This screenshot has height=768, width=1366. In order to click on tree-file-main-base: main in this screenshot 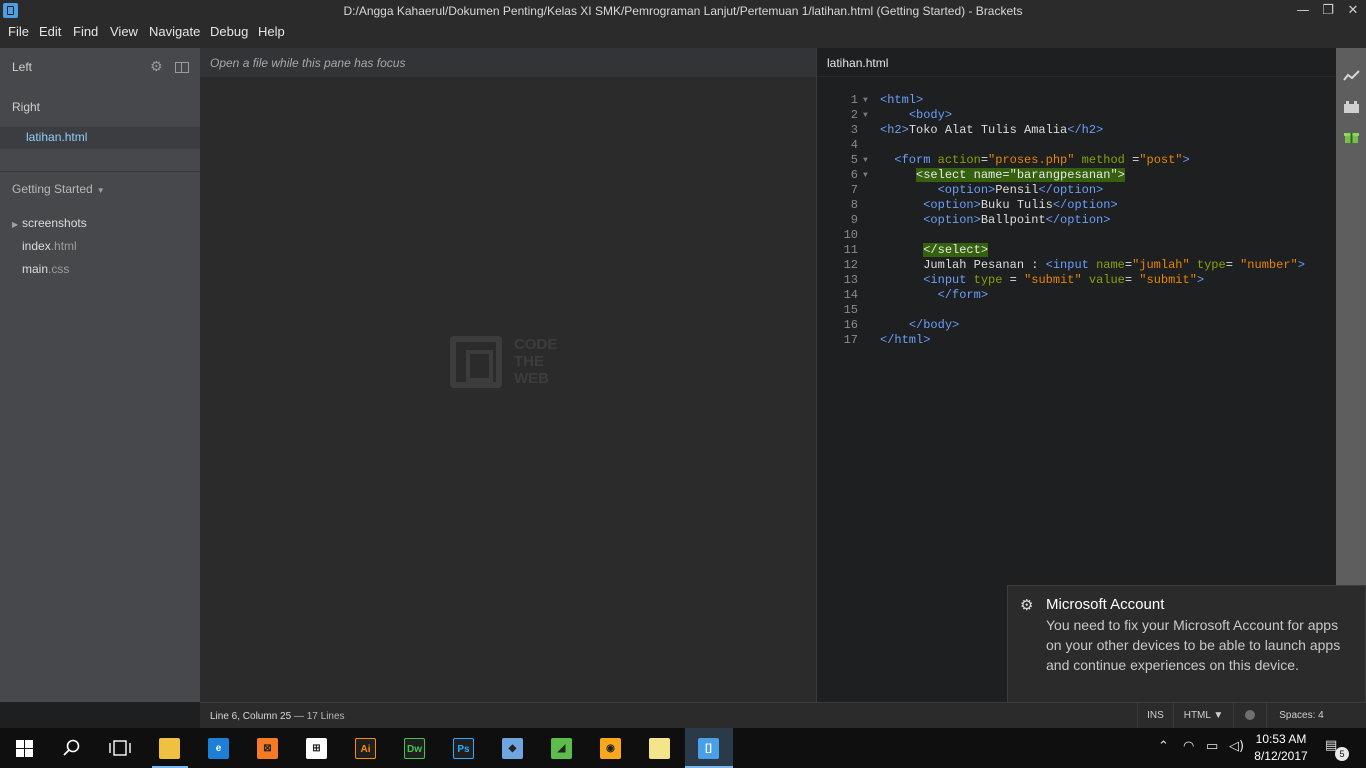, I will do `click(35, 269)`.